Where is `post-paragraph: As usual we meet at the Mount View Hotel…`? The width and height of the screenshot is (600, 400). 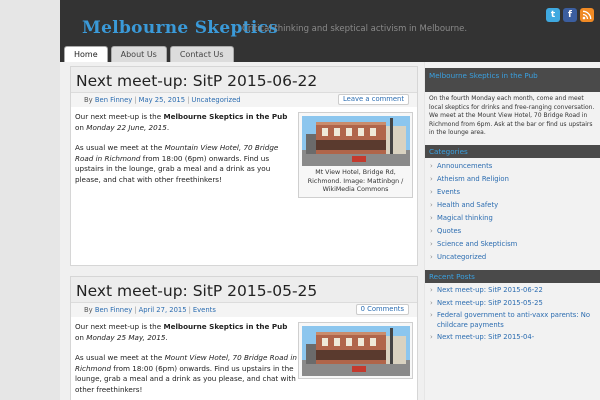 post-paragraph: As usual we meet at the Mount View Hotel… is located at coordinates (186, 373).